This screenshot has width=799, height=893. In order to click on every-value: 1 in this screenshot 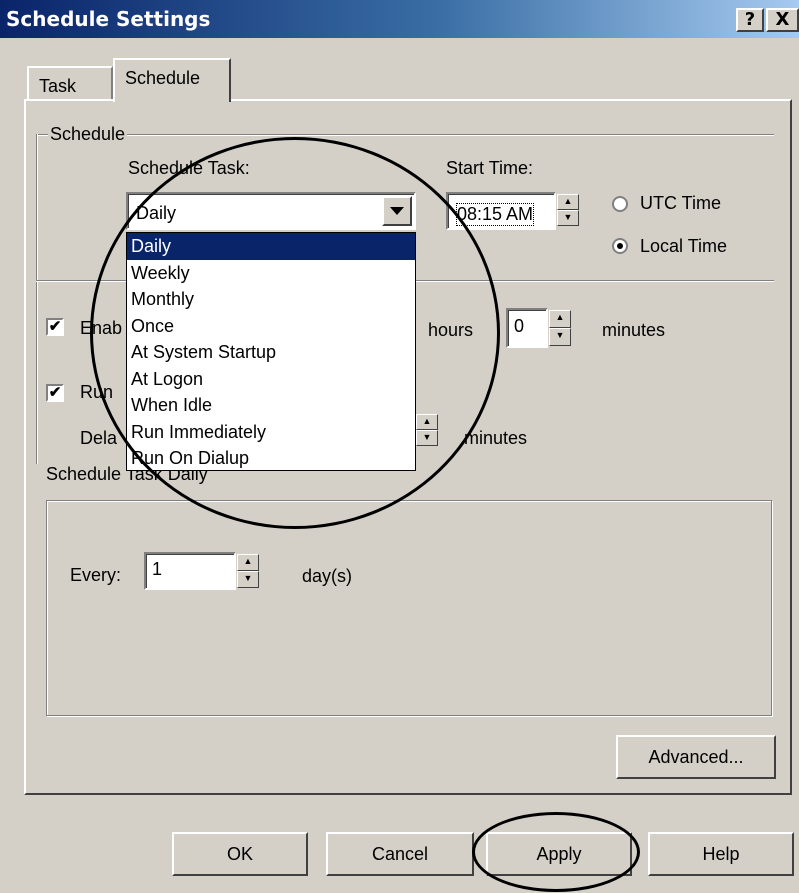, I will do `click(157, 569)`.